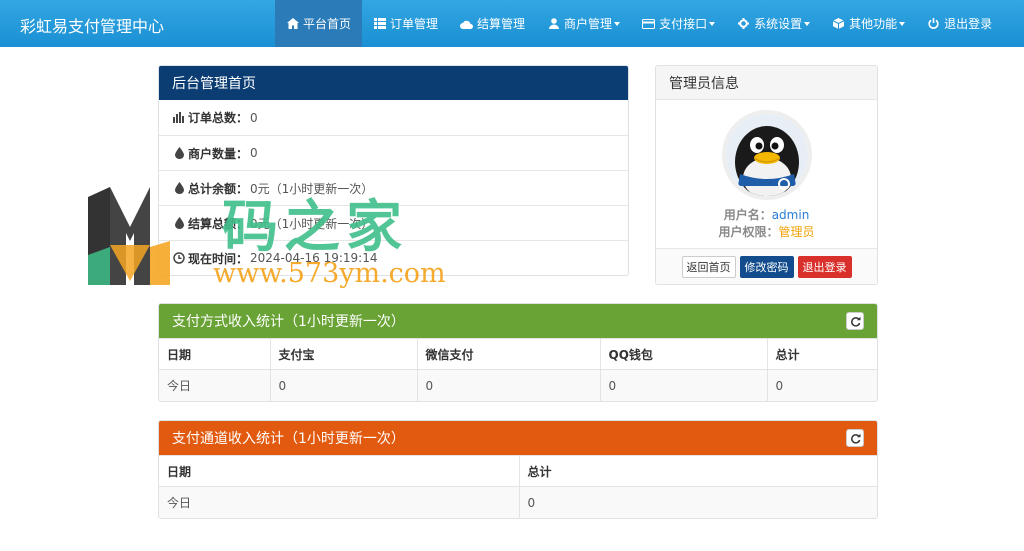 The height and width of the screenshot is (551, 1024). I want to click on row-label: 订单总数：, so click(218, 118).